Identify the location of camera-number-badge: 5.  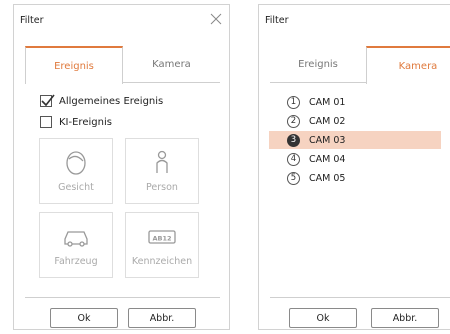
(293, 178).